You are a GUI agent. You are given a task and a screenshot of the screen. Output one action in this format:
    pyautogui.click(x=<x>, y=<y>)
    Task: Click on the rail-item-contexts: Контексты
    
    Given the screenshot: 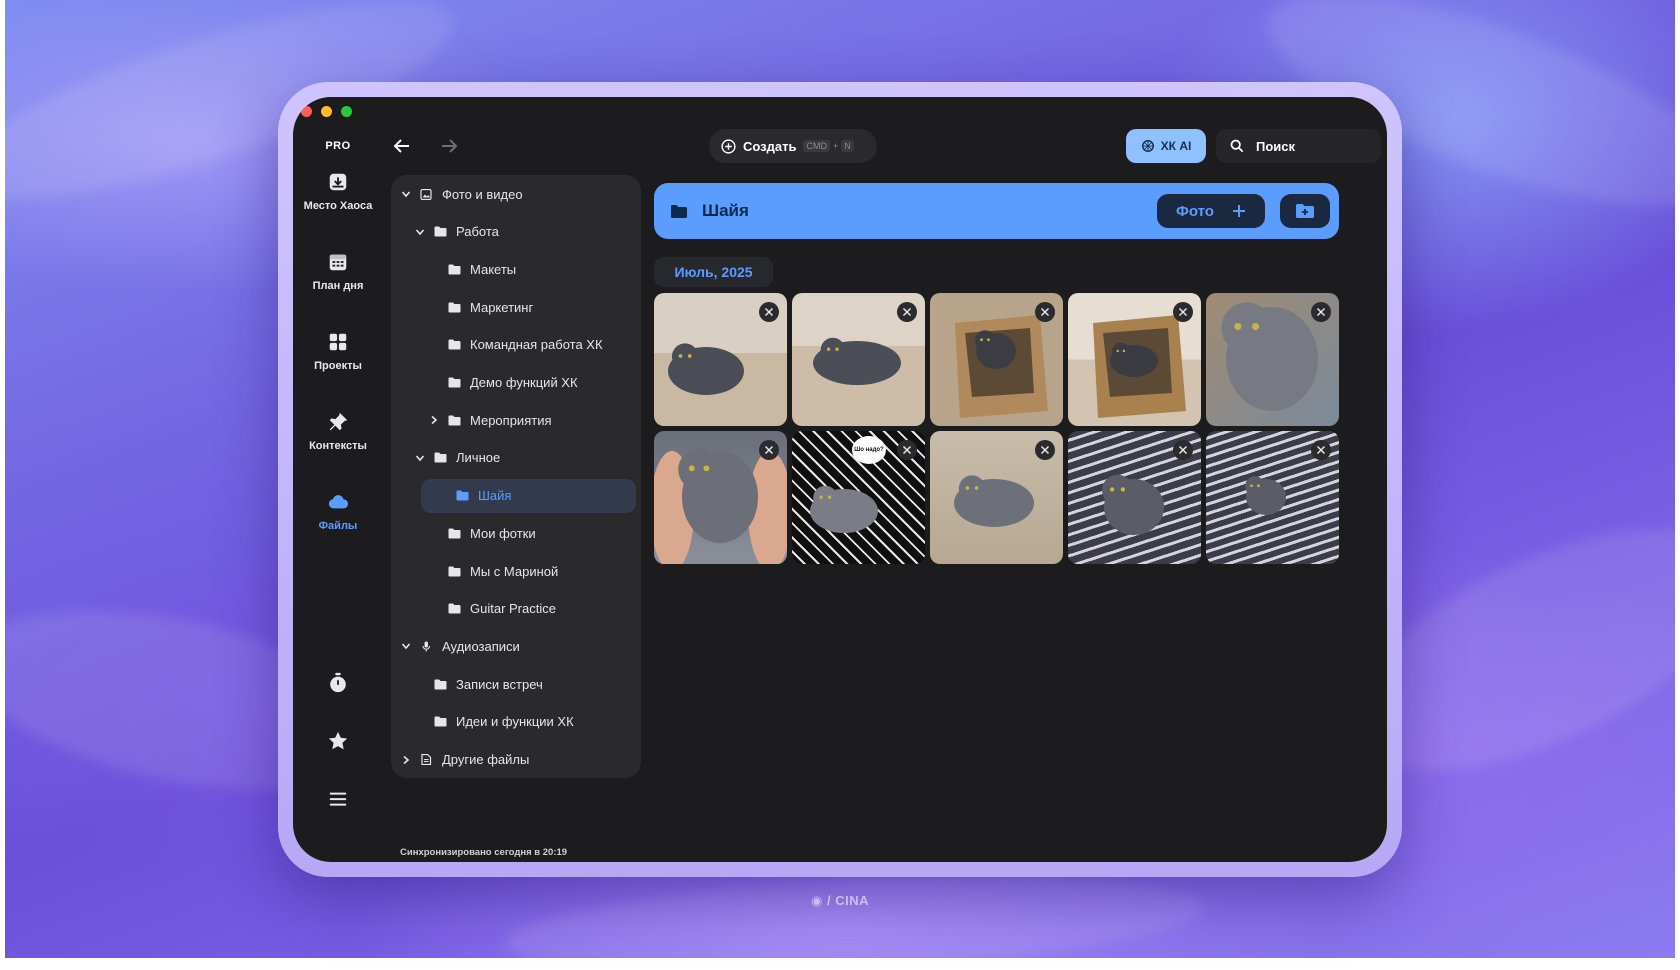 What is the action you would take?
    pyautogui.click(x=338, y=431)
    